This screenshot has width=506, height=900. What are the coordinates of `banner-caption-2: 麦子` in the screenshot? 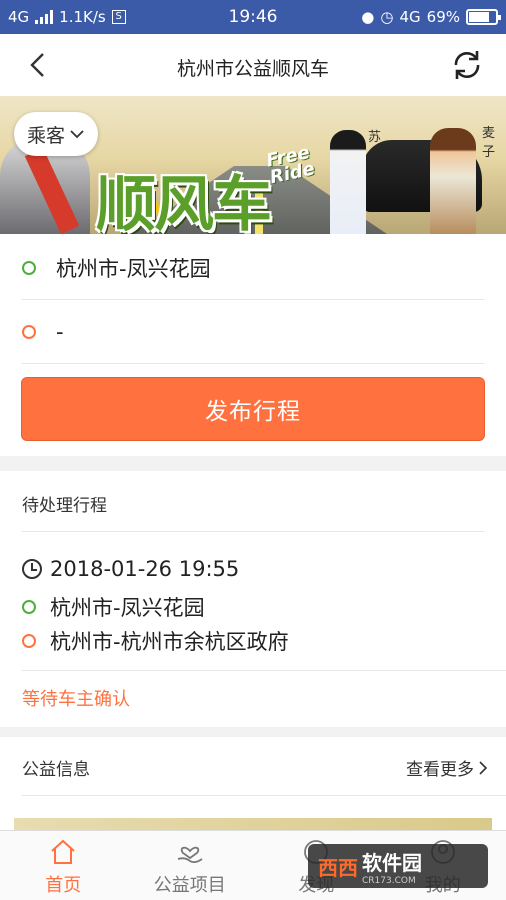 It's located at (489, 143).